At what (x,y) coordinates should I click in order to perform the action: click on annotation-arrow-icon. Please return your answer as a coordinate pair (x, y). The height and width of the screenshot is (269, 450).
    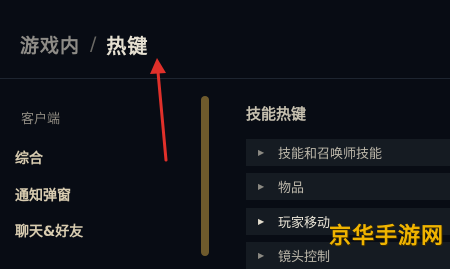
    Looking at the image, I should click on (159, 110).